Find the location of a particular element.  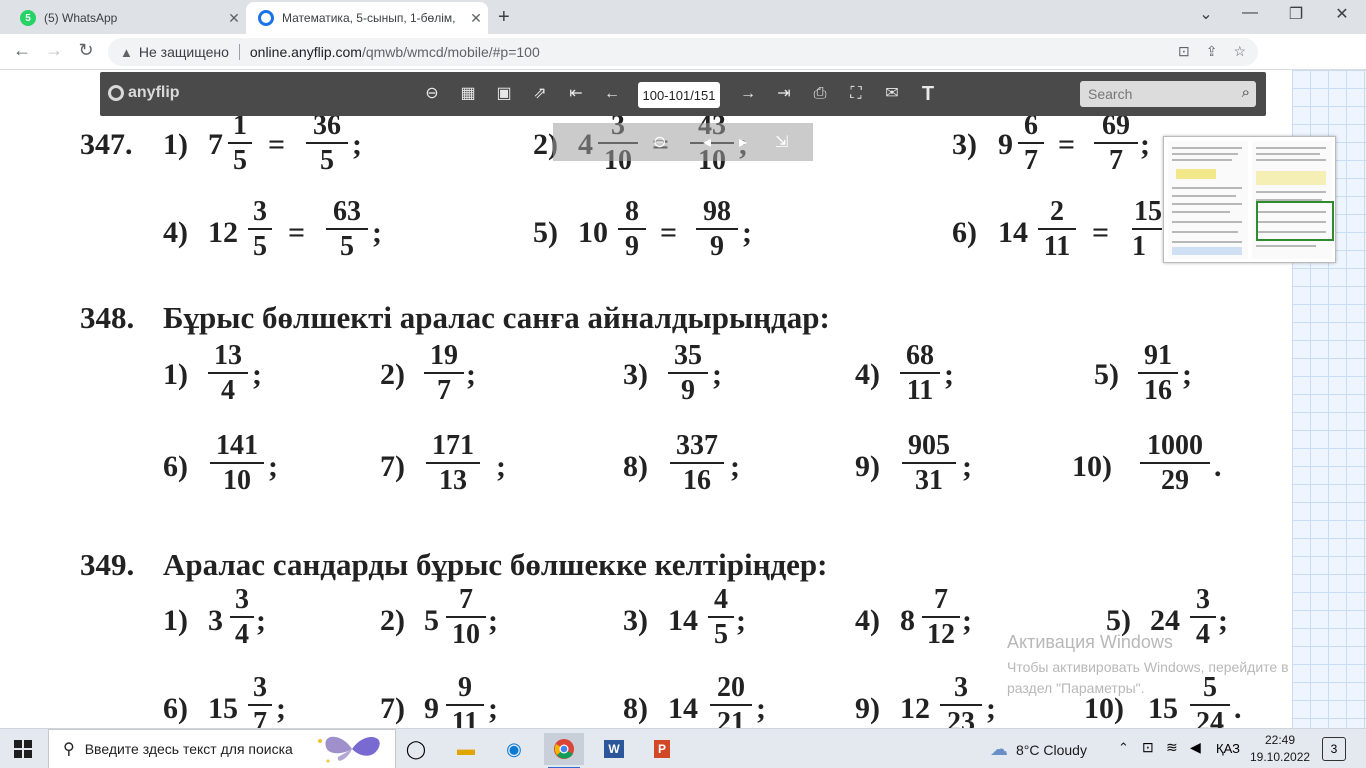

taskbar-clock: 22:49 19.10.2022 is located at coordinates (1280, 749).